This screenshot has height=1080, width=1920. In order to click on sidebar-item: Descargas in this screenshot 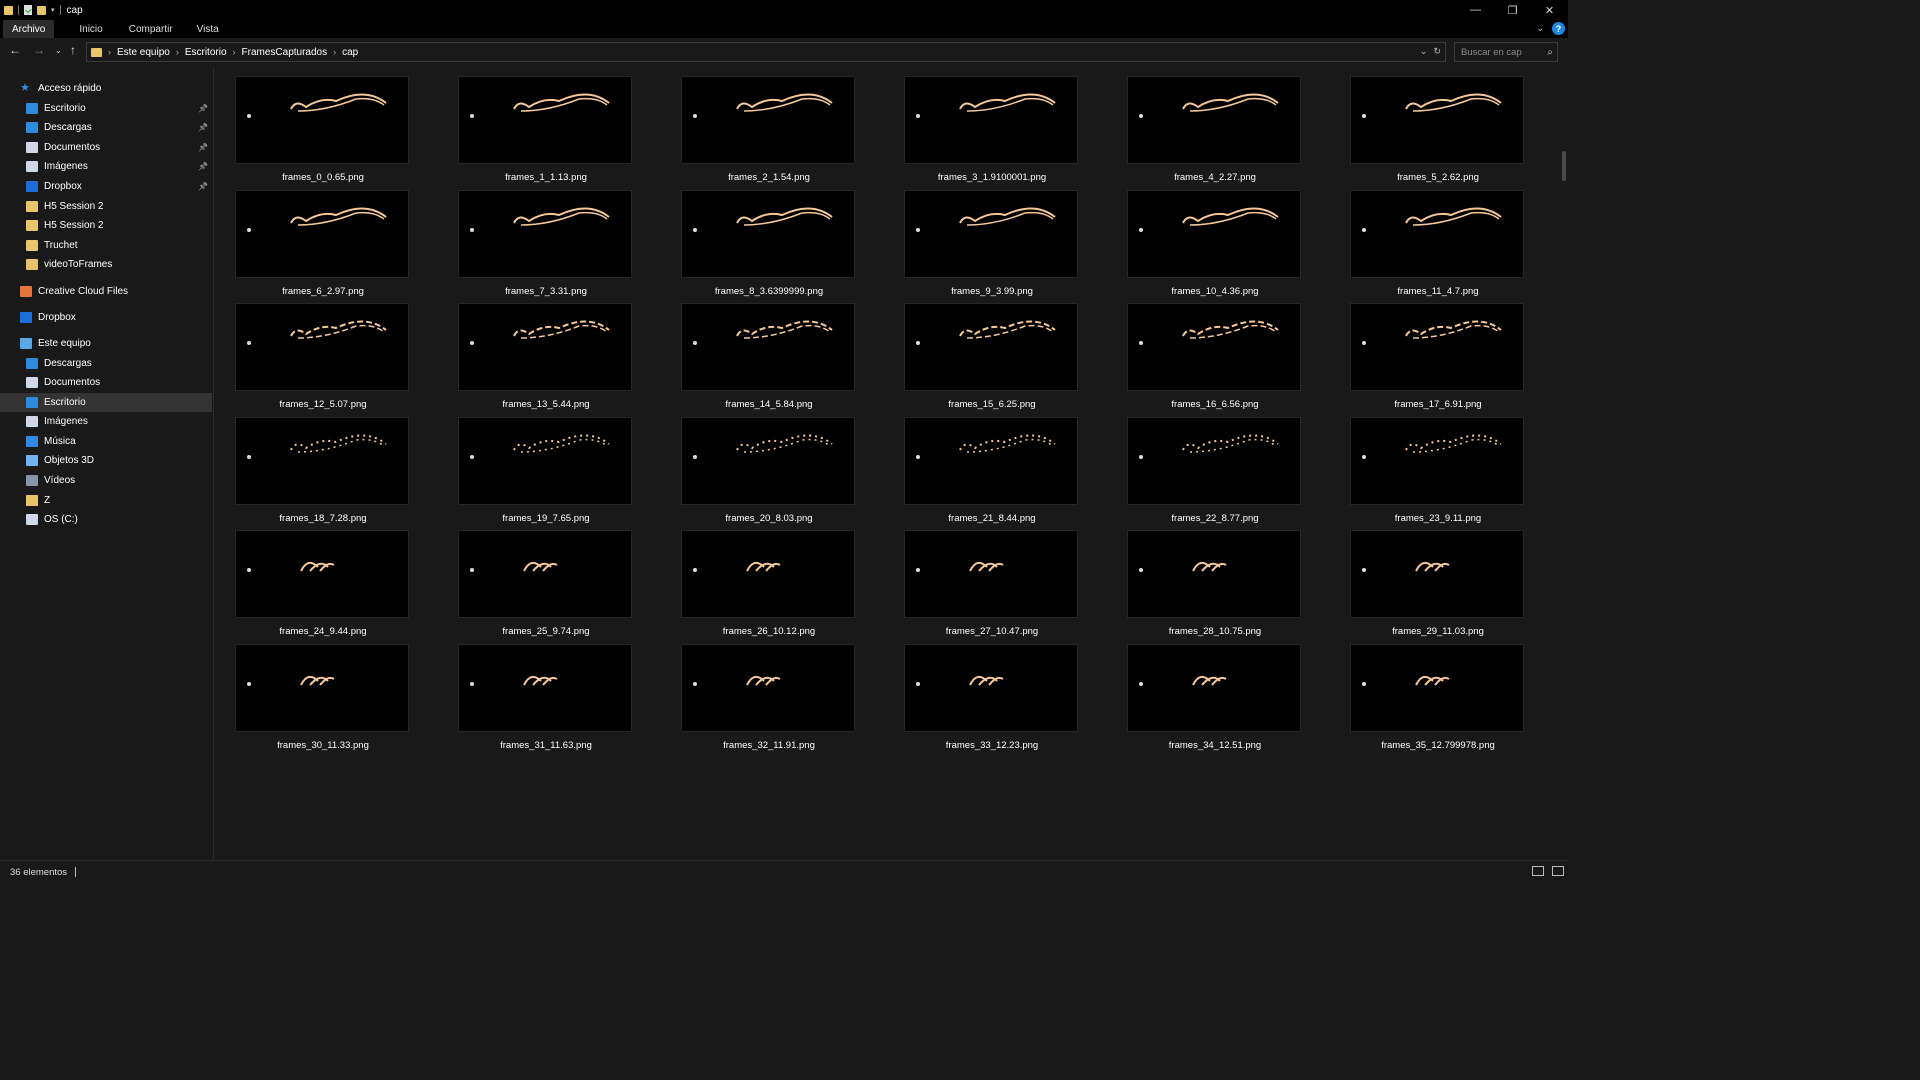, I will do `click(106, 363)`.